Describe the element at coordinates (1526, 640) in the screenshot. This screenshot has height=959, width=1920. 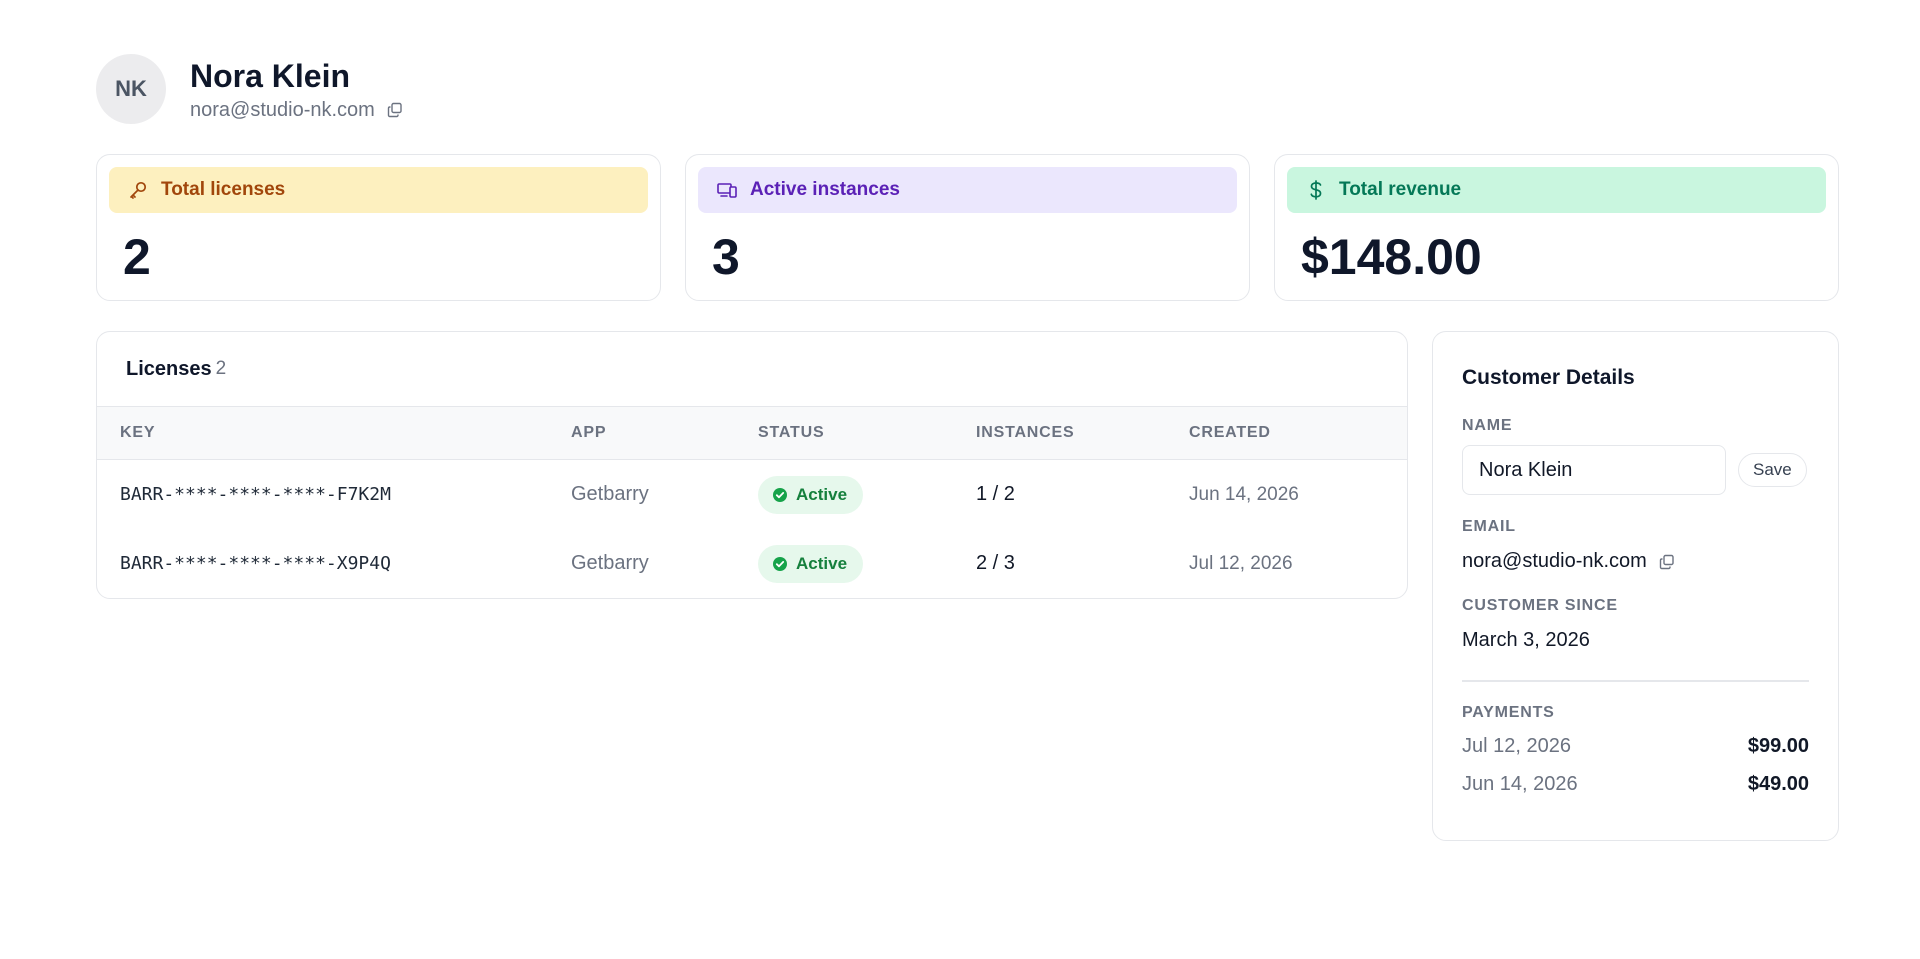
I see `customer-since-value: March 3, 2026` at that location.